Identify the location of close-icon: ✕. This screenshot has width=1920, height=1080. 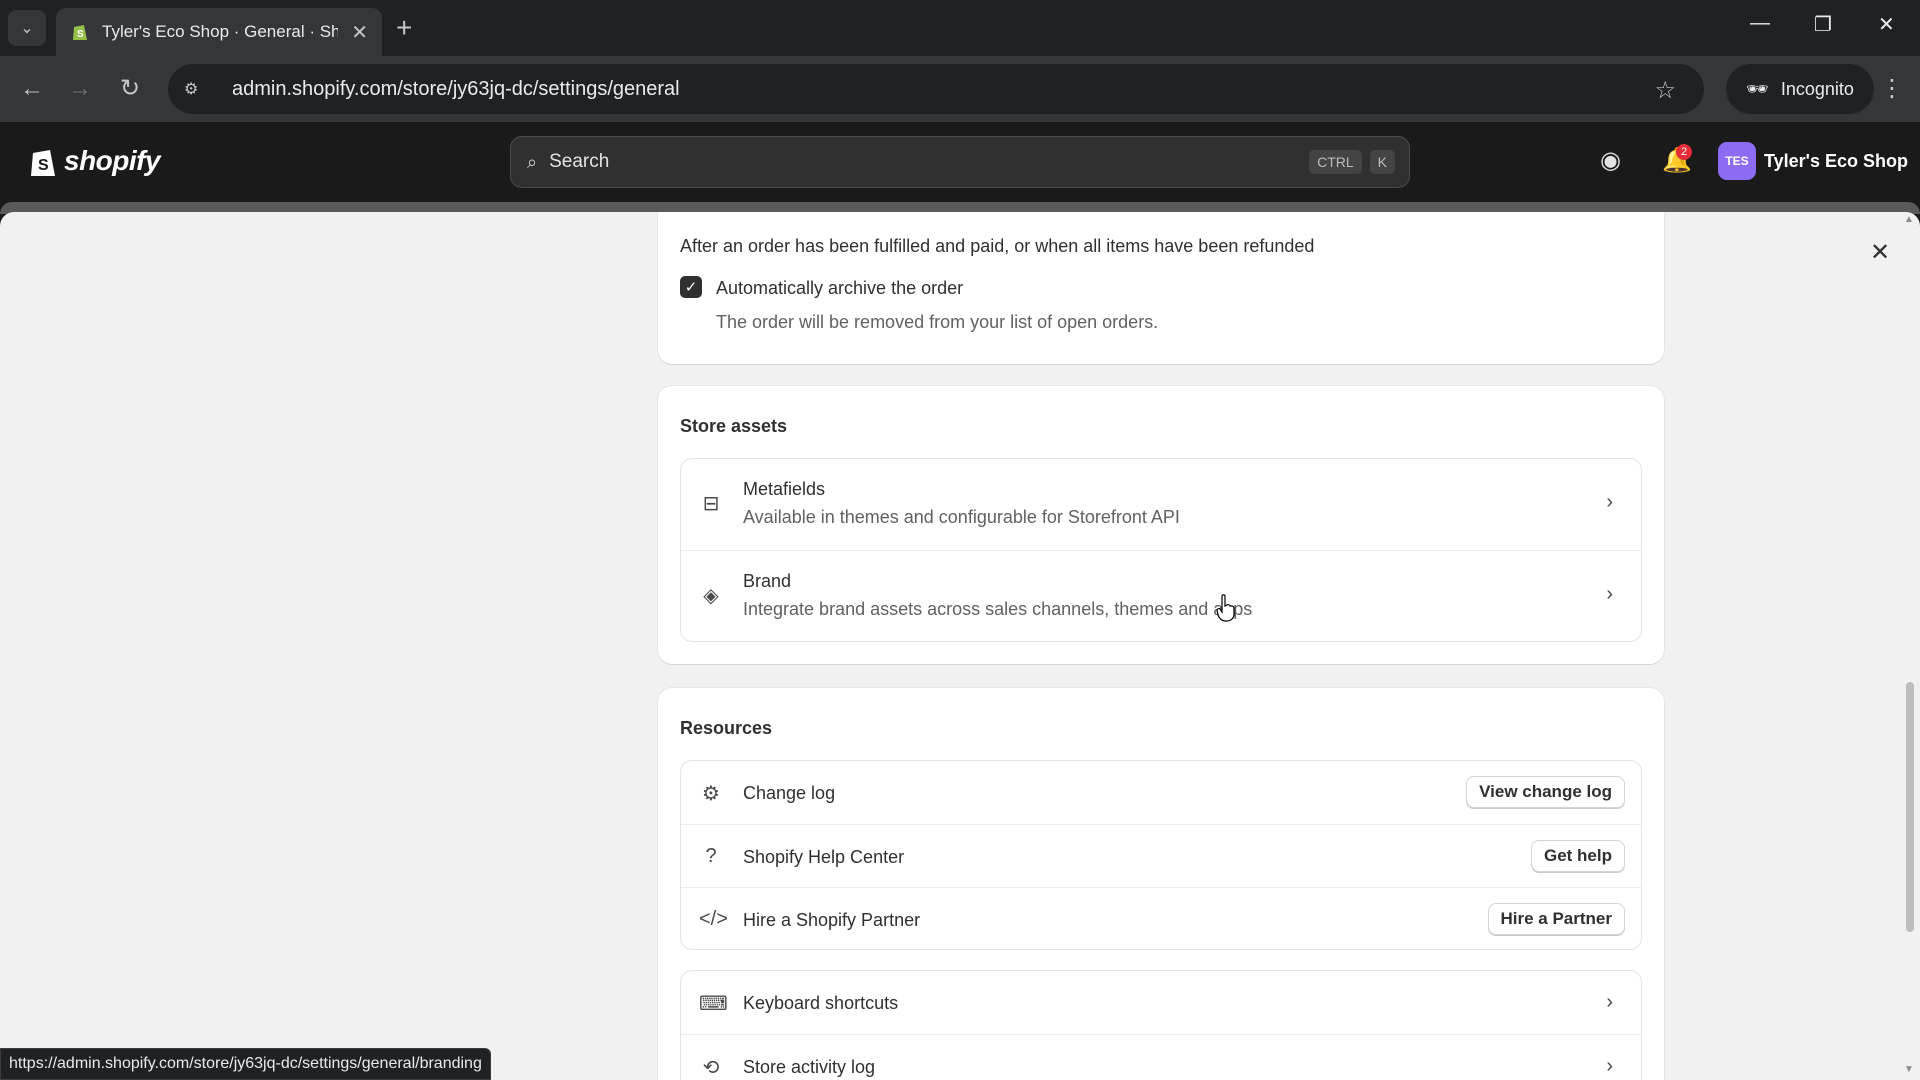
(1880, 252).